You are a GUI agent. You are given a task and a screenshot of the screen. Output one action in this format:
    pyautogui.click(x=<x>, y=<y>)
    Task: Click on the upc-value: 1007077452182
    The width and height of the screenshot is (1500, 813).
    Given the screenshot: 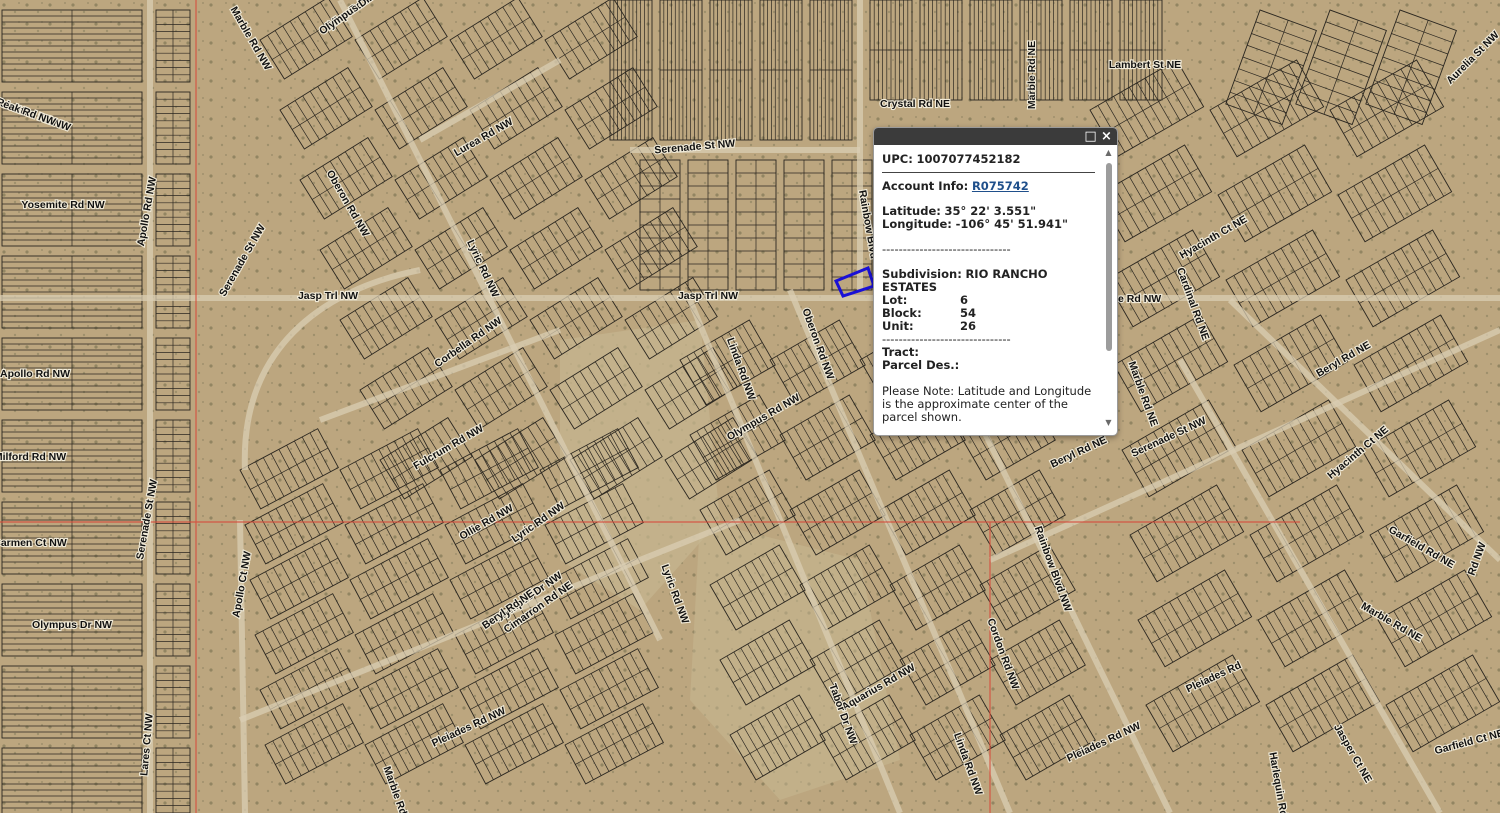 What is the action you would take?
    pyautogui.click(x=968, y=159)
    